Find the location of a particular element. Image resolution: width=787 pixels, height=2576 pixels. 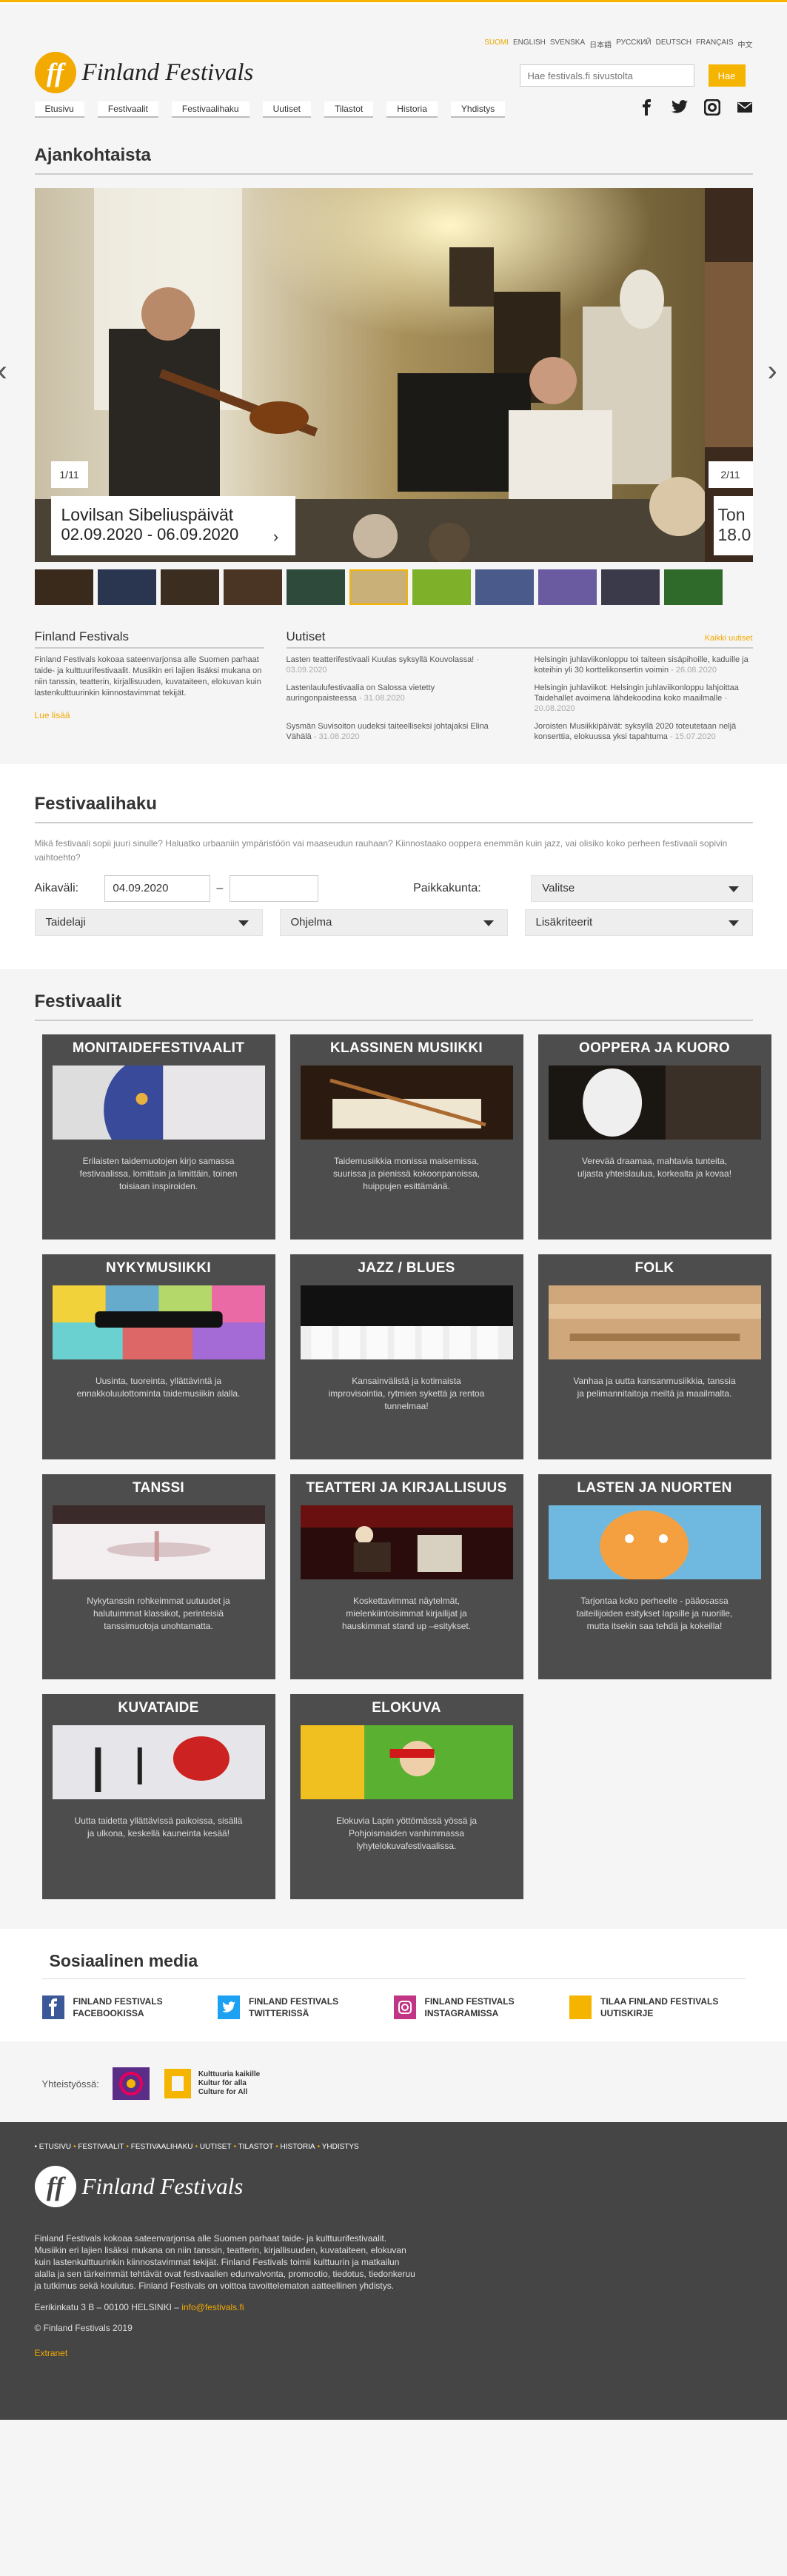

news-item: Helsingin juhlaviikot is located at coordinates (644, 698).